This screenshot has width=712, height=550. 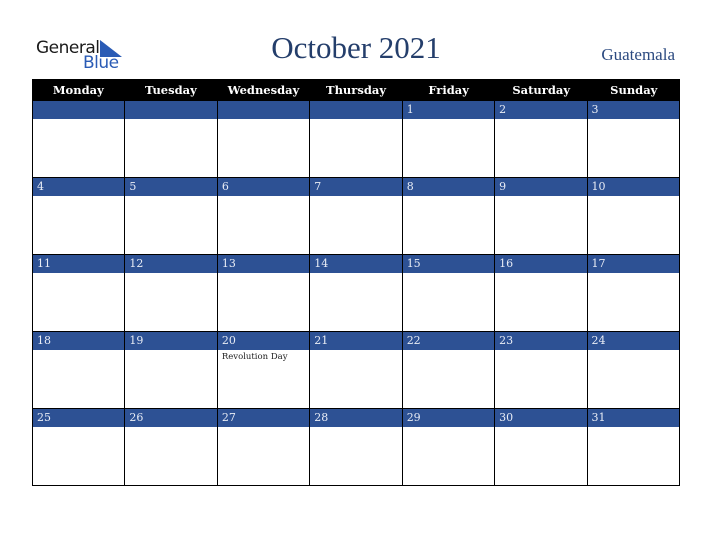 I want to click on day-cell: 23, so click(x=540, y=370).